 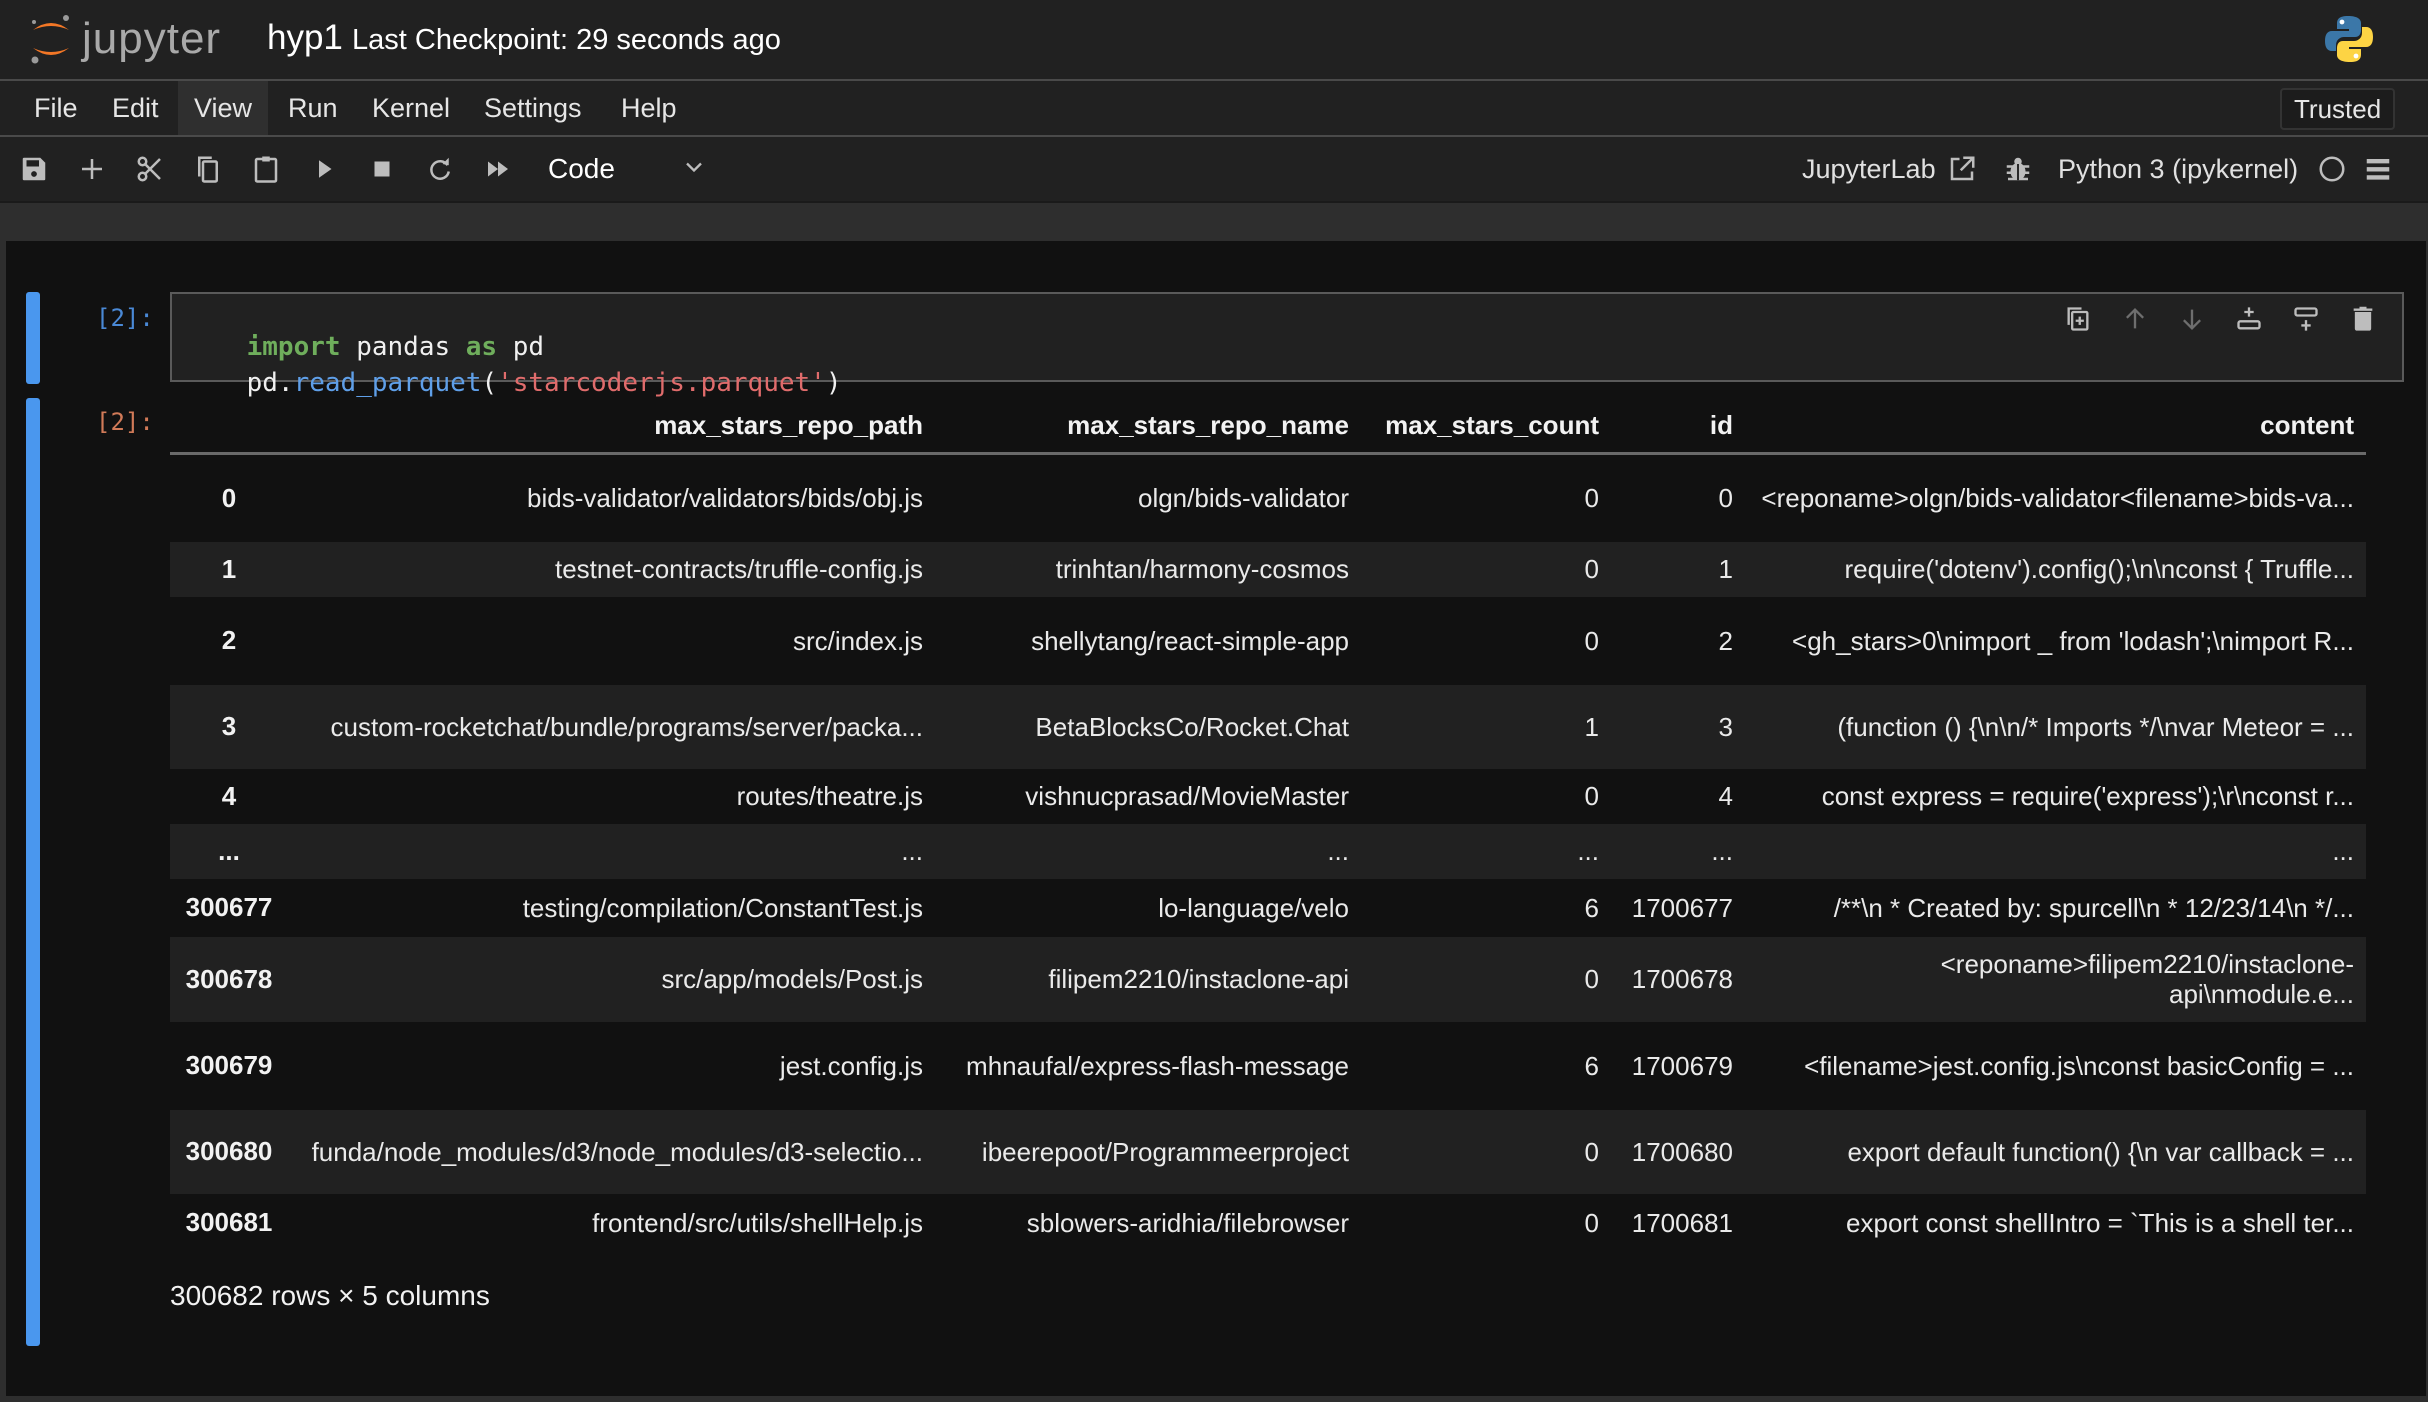 I want to click on cell-repo-name: ibeerepoot/Programmeerproject, so click(x=1165, y=1151).